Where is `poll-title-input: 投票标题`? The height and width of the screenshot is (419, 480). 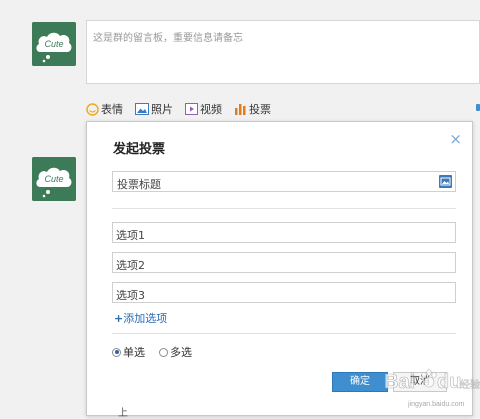 poll-title-input: 投票标题 is located at coordinates (284, 181).